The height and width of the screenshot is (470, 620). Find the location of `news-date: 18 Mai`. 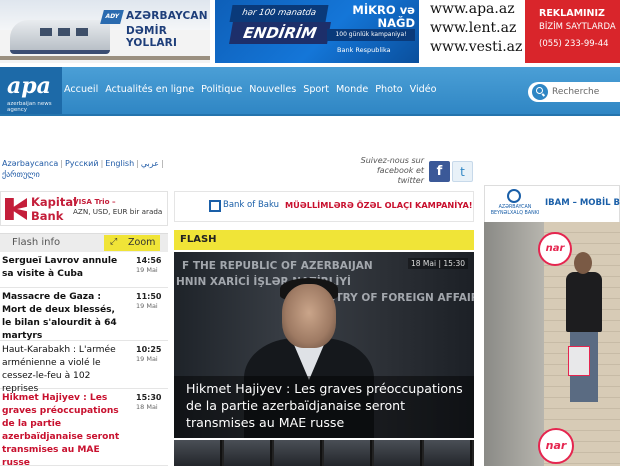

news-date: 18 Mai is located at coordinates (147, 407).